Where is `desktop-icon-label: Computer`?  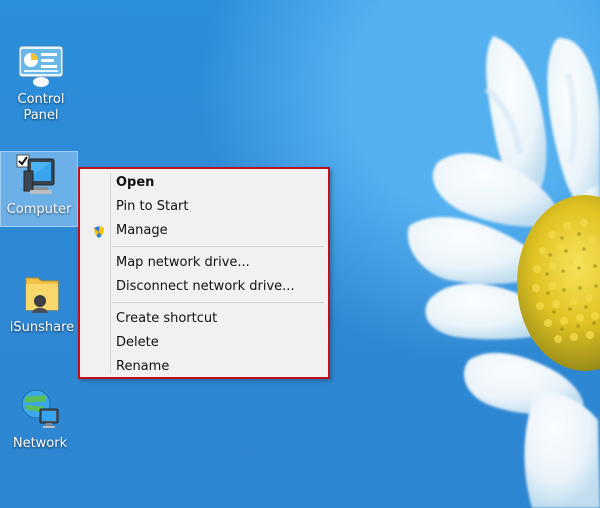
desktop-icon-label: Computer is located at coordinates (39, 209).